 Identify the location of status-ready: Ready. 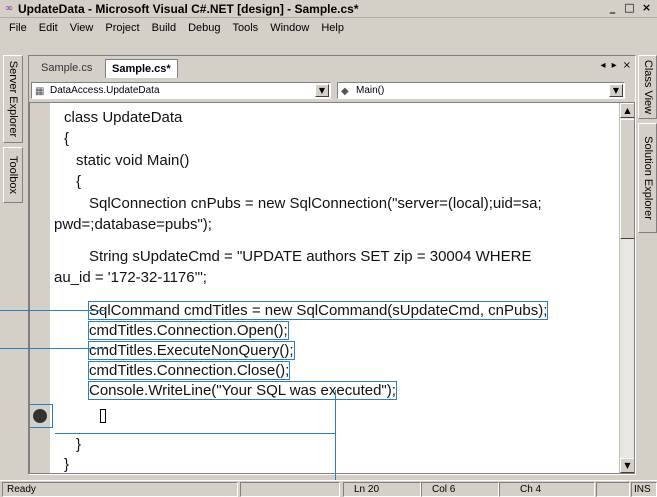
(120, 489).